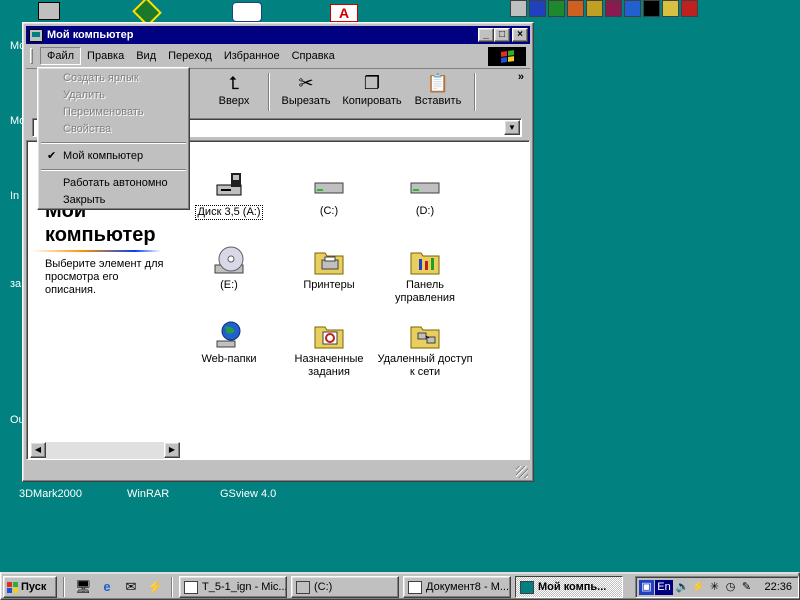 The height and width of the screenshot is (600, 800). Describe the element at coordinates (113, 200) in the screenshot. I see `menu-close: Закрыть` at that location.